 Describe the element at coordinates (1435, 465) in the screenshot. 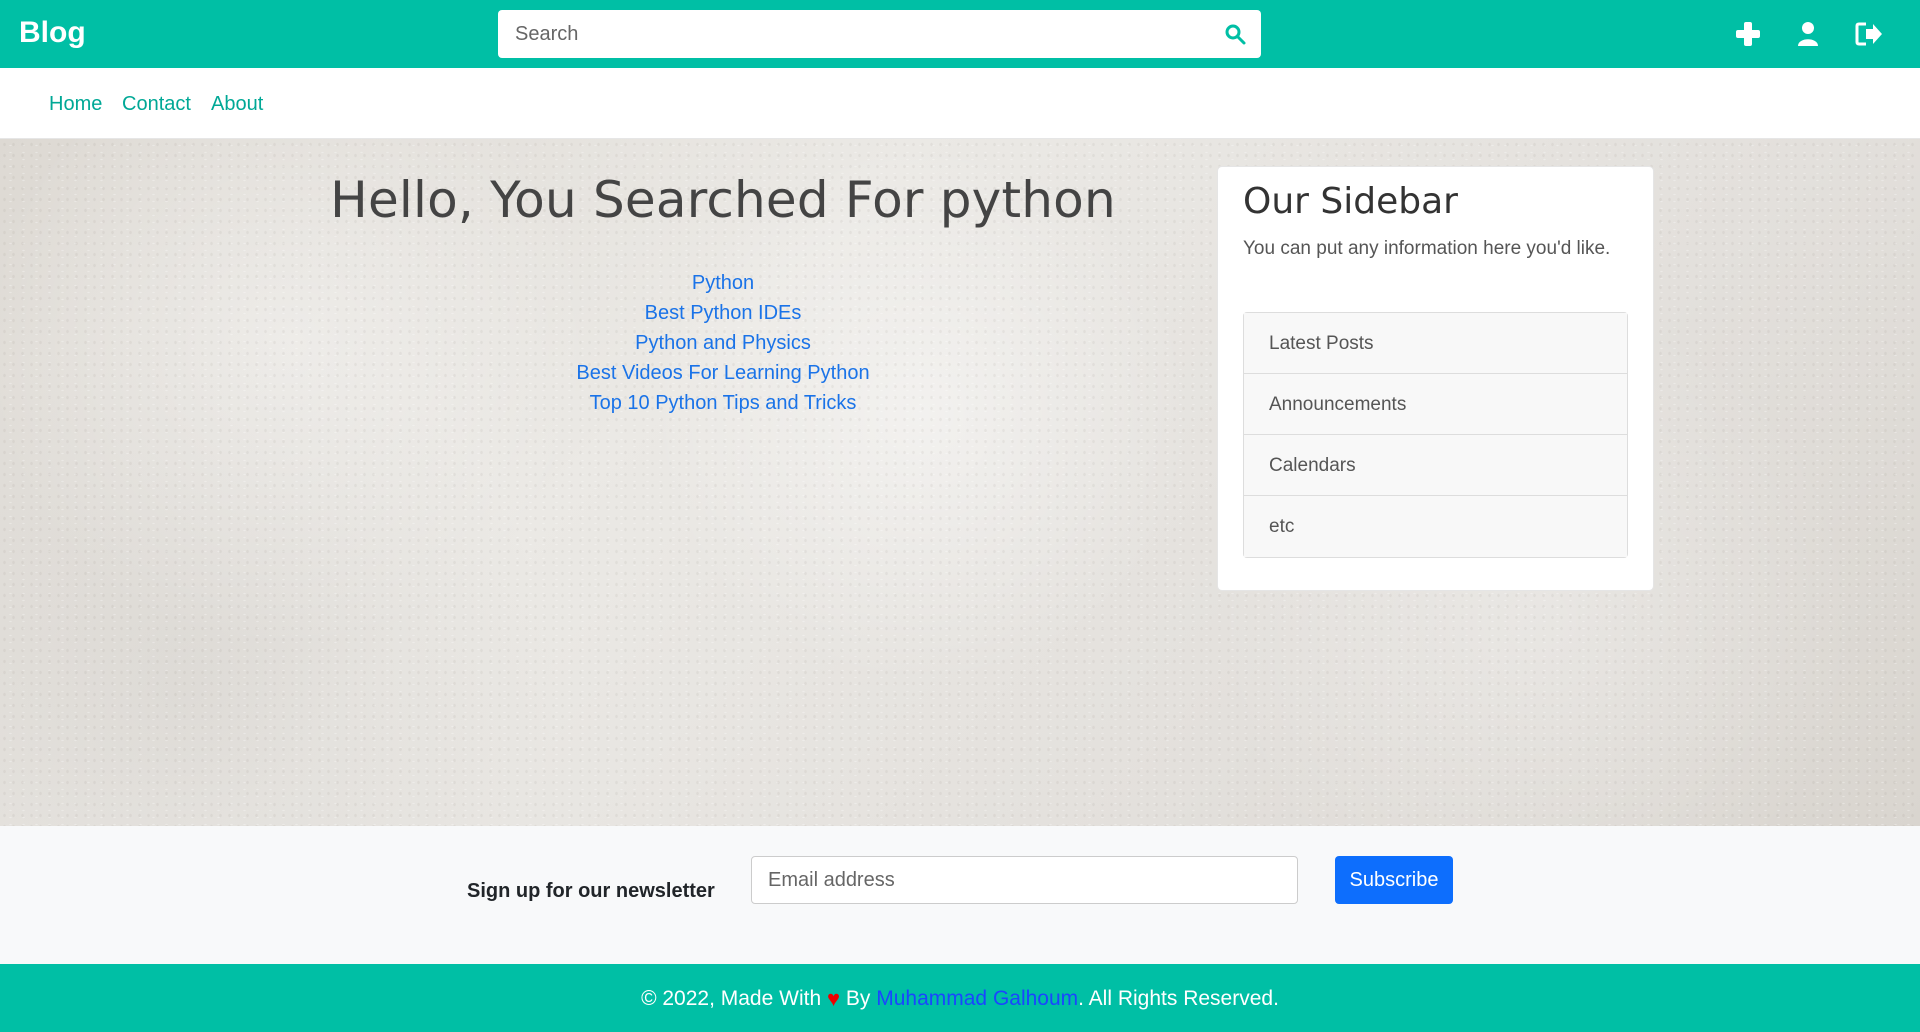

I see `sidebar-item-calendars: Calendars` at that location.